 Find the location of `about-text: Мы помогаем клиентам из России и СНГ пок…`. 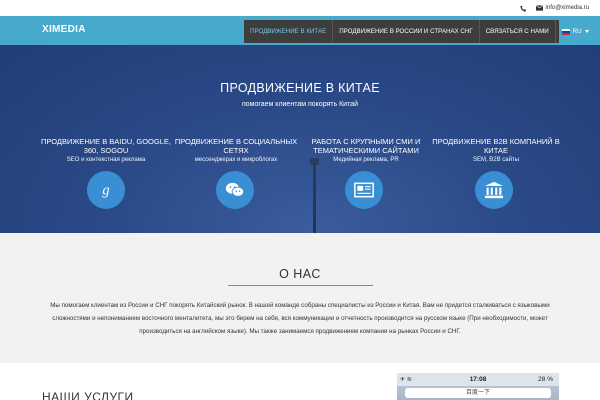

about-text: Мы помогаем клиентам из России и СНГ пок… is located at coordinates (300, 318).